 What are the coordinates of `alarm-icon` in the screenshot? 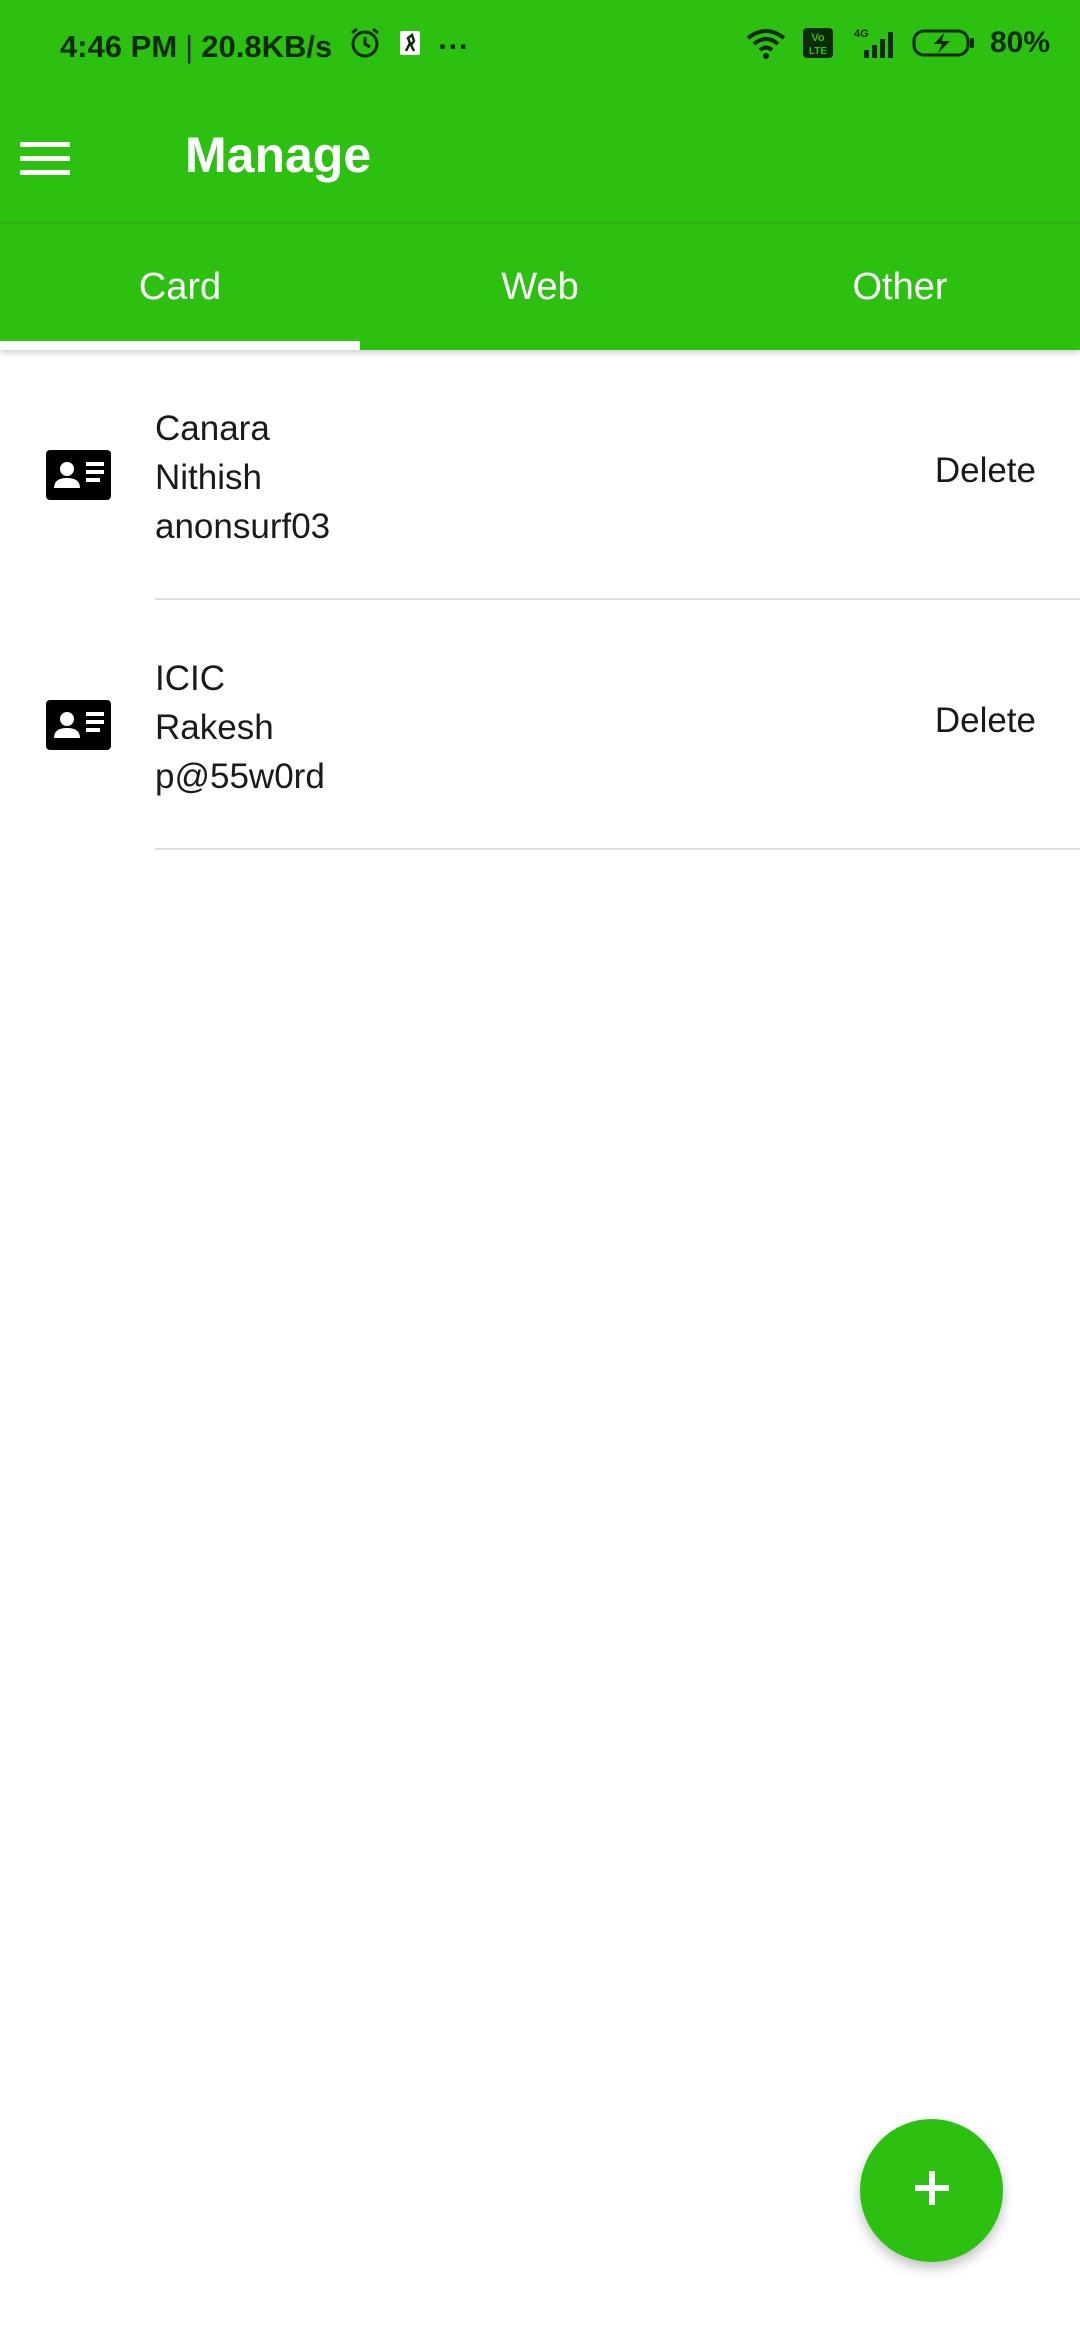 It's located at (365, 47).